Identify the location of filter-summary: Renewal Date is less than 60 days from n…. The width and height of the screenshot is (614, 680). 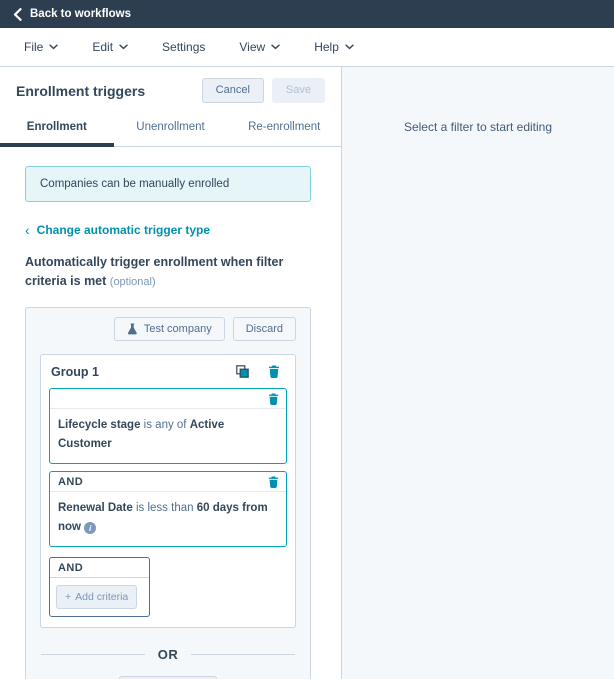
(168, 519).